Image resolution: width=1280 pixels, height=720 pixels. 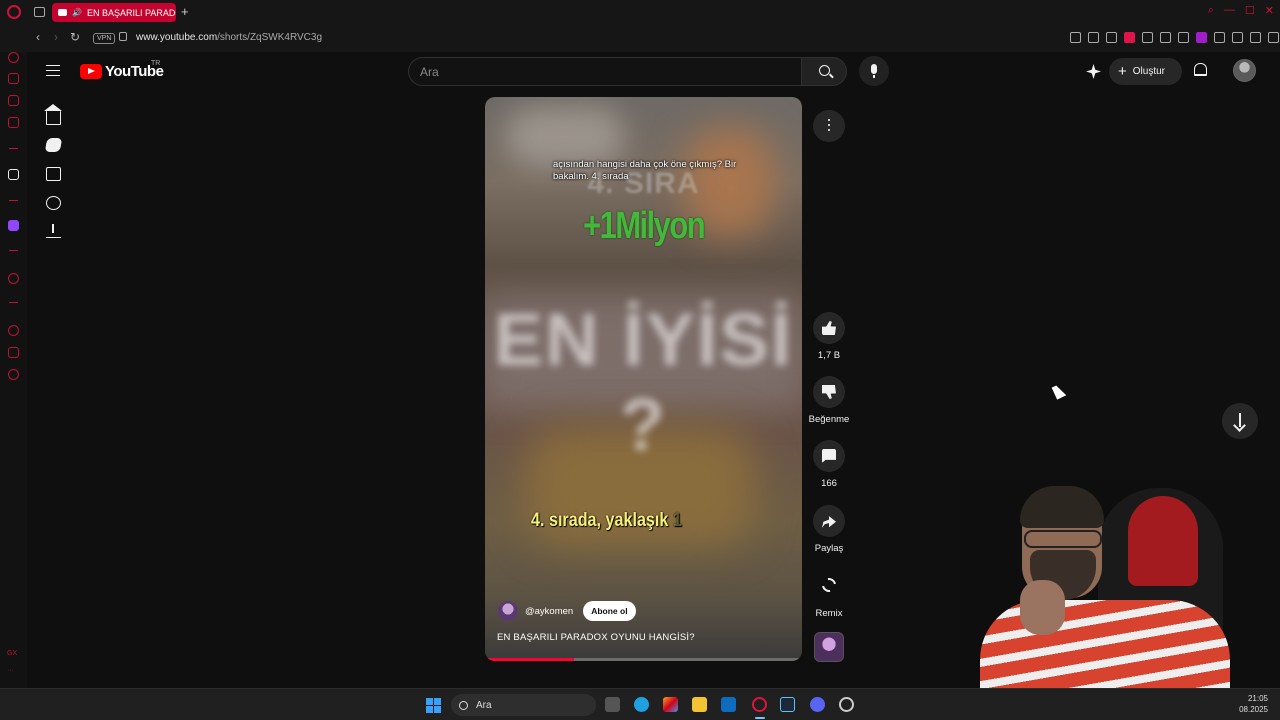 What do you see at coordinates (14, 12) in the screenshot?
I see `opera-logo-icon` at bounding box center [14, 12].